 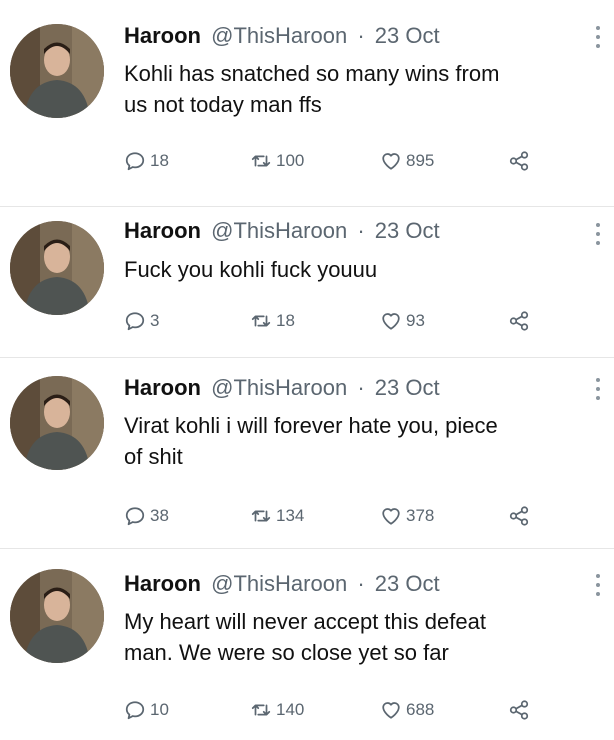 I want to click on retweet-button: 18, so click(x=272, y=321).